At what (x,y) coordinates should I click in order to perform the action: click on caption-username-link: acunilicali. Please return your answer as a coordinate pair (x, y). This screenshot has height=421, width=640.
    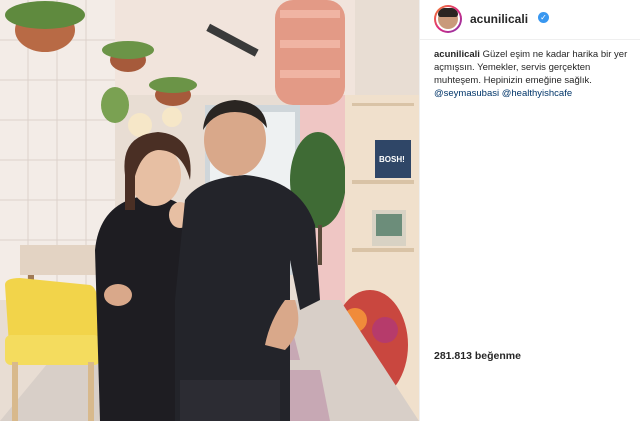
    Looking at the image, I should click on (457, 54).